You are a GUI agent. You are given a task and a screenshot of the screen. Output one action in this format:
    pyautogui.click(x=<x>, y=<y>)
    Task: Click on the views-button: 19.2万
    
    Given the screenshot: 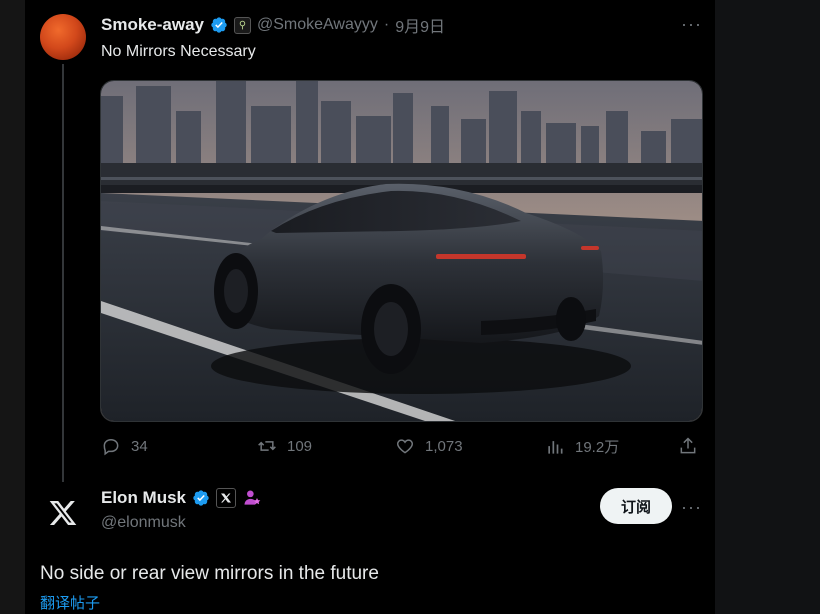 What is the action you would take?
    pyautogui.click(x=582, y=446)
    